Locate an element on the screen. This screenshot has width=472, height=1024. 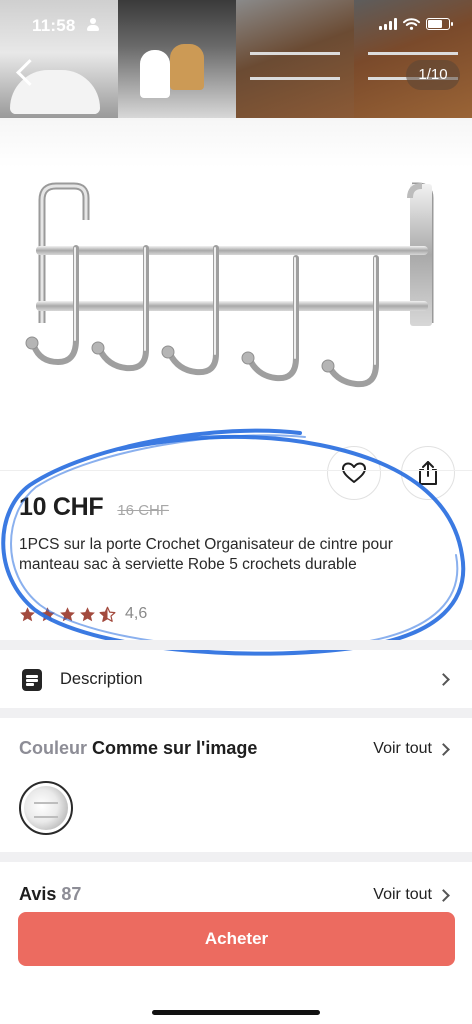
reviews-section: Avis 87 Voir tout is located at coordinates (236, 887).